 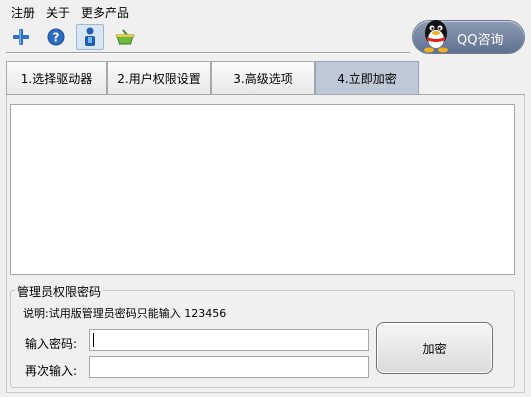 I want to click on basket-icon, so click(x=125, y=37).